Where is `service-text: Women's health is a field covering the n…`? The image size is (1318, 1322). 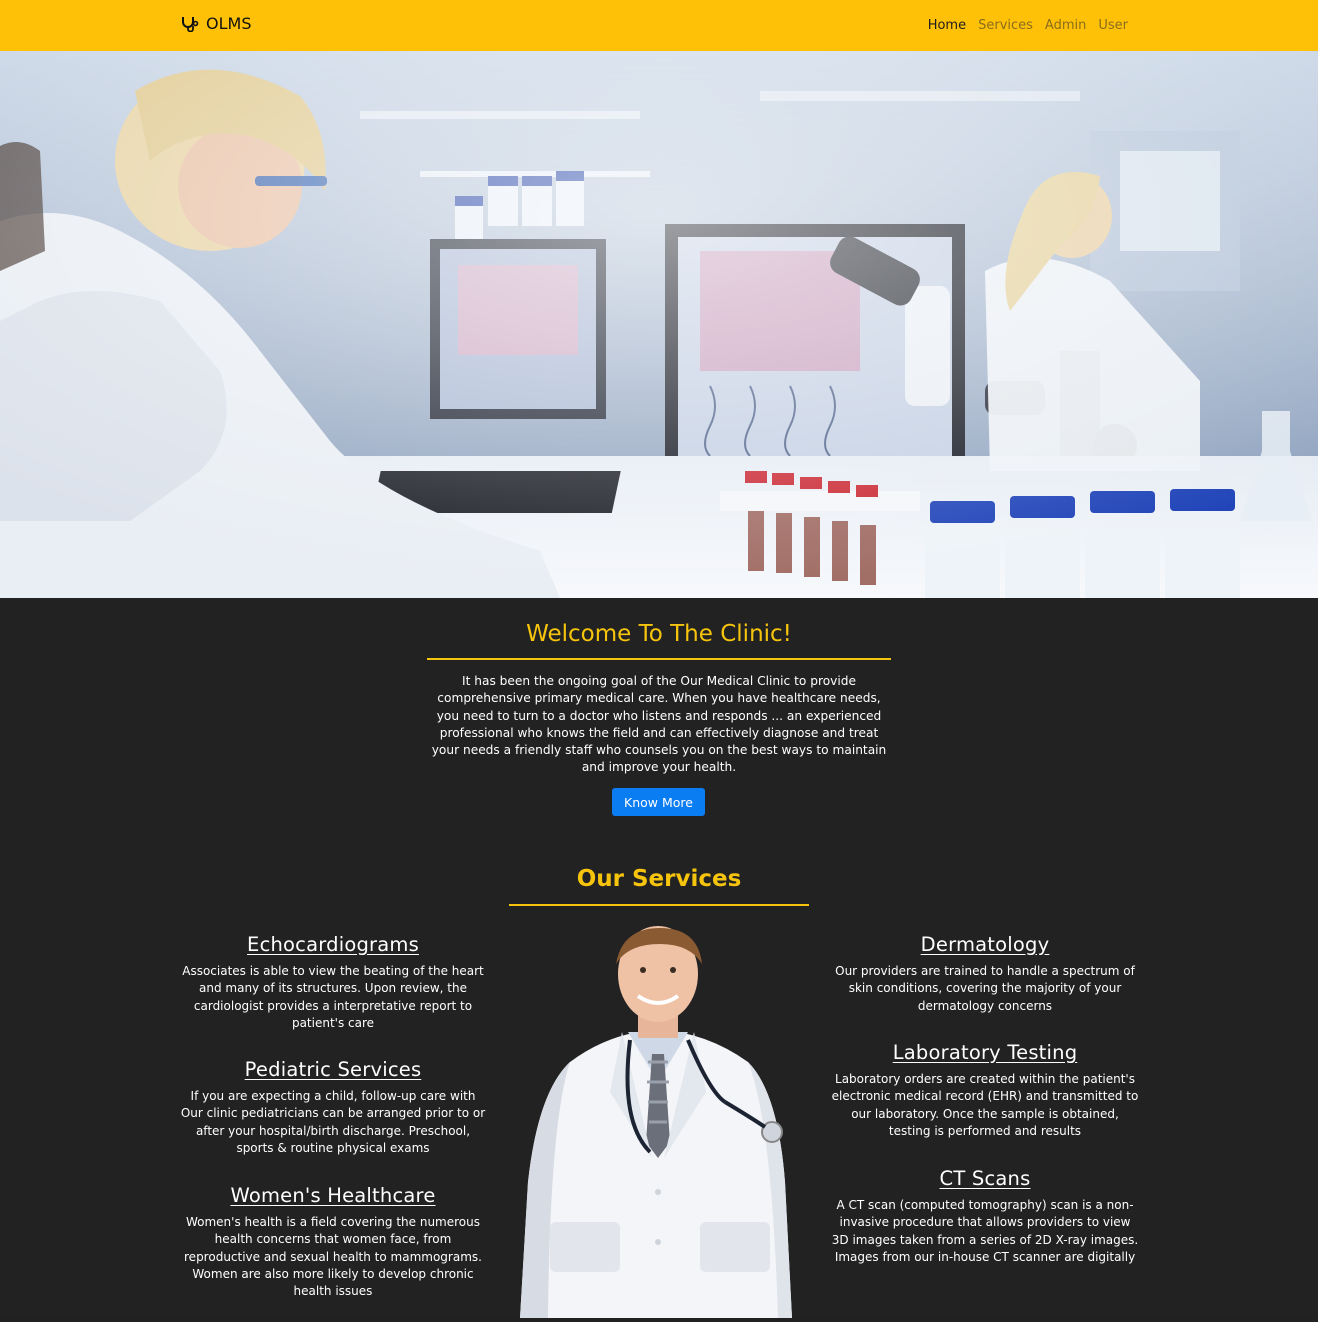
service-text: Women's health is a field covering the n… is located at coordinates (333, 1257).